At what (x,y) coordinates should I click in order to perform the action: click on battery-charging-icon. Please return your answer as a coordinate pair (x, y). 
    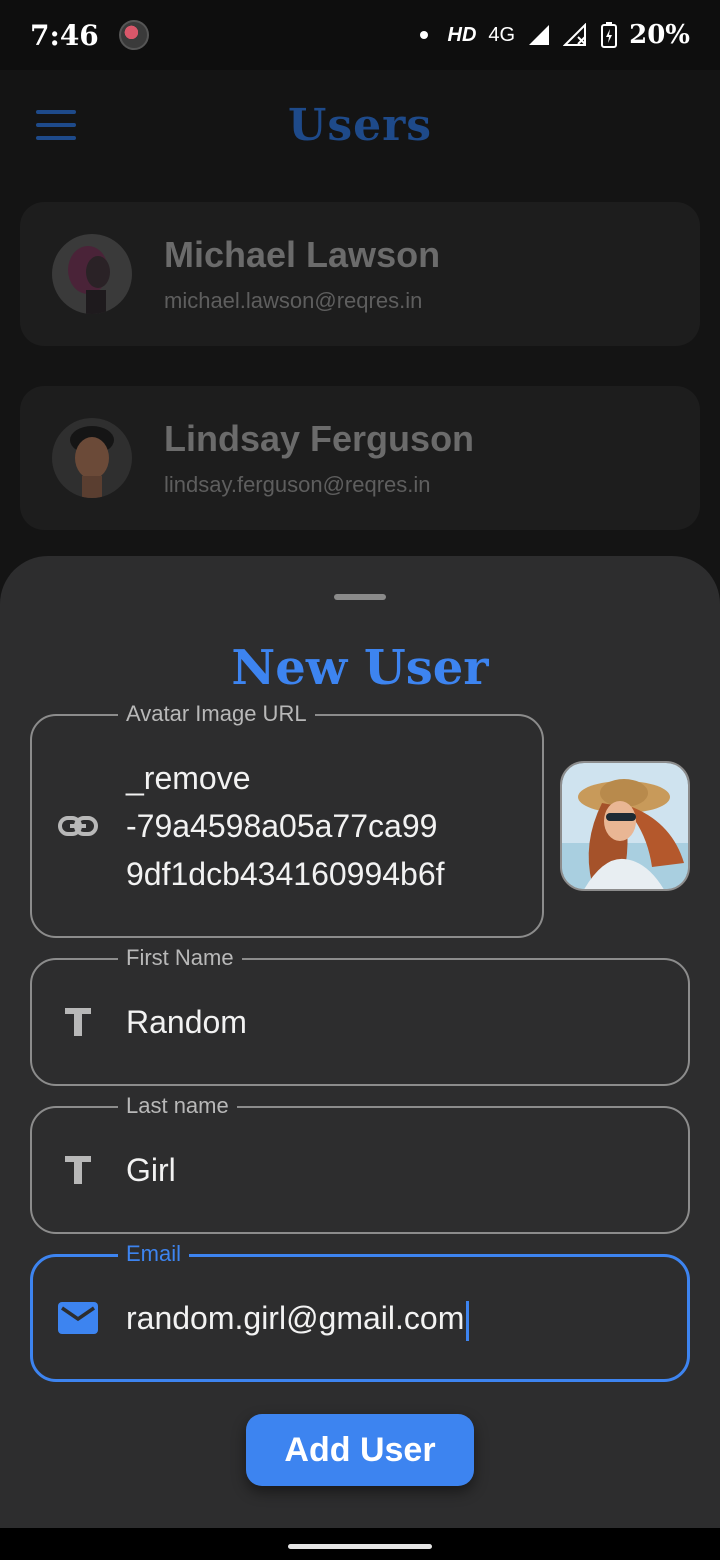
    Looking at the image, I should click on (609, 35).